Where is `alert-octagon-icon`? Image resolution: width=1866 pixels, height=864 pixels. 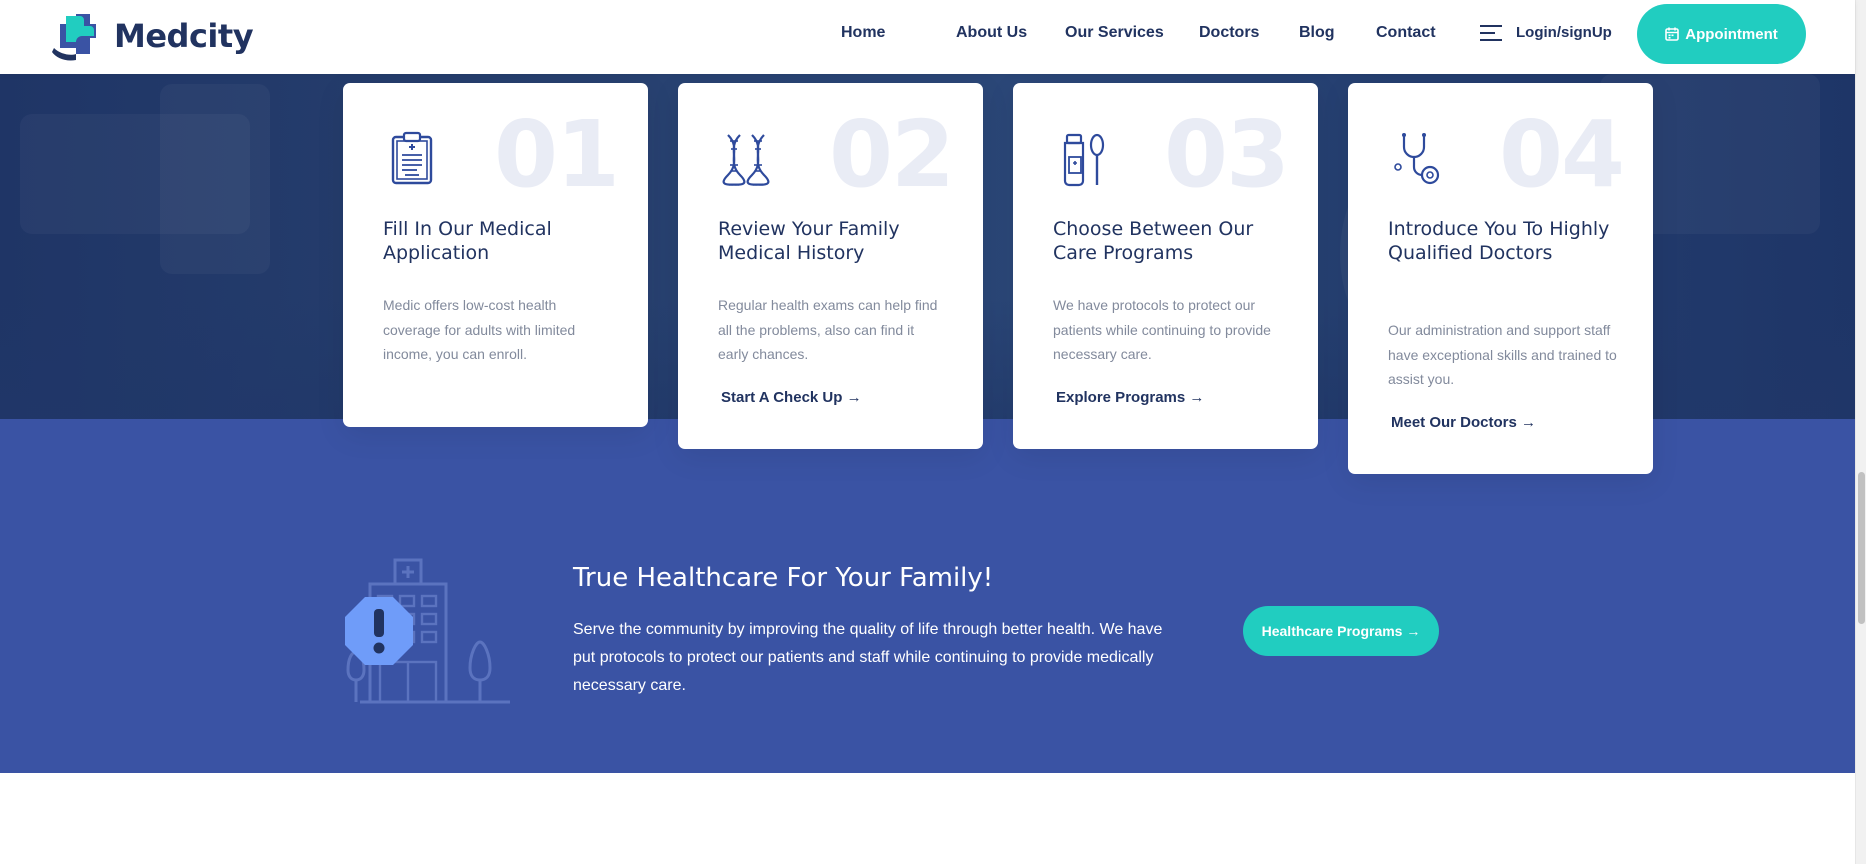 alert-octagon-icon is located at coordinates (379, 631).